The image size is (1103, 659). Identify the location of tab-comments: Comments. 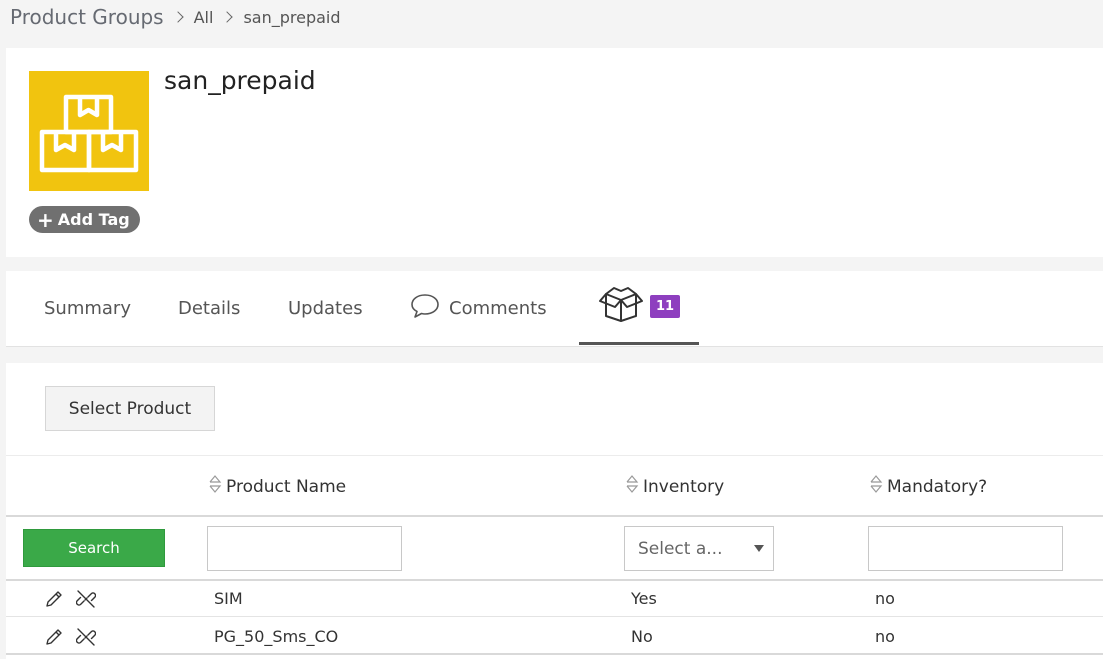
(478, 308).